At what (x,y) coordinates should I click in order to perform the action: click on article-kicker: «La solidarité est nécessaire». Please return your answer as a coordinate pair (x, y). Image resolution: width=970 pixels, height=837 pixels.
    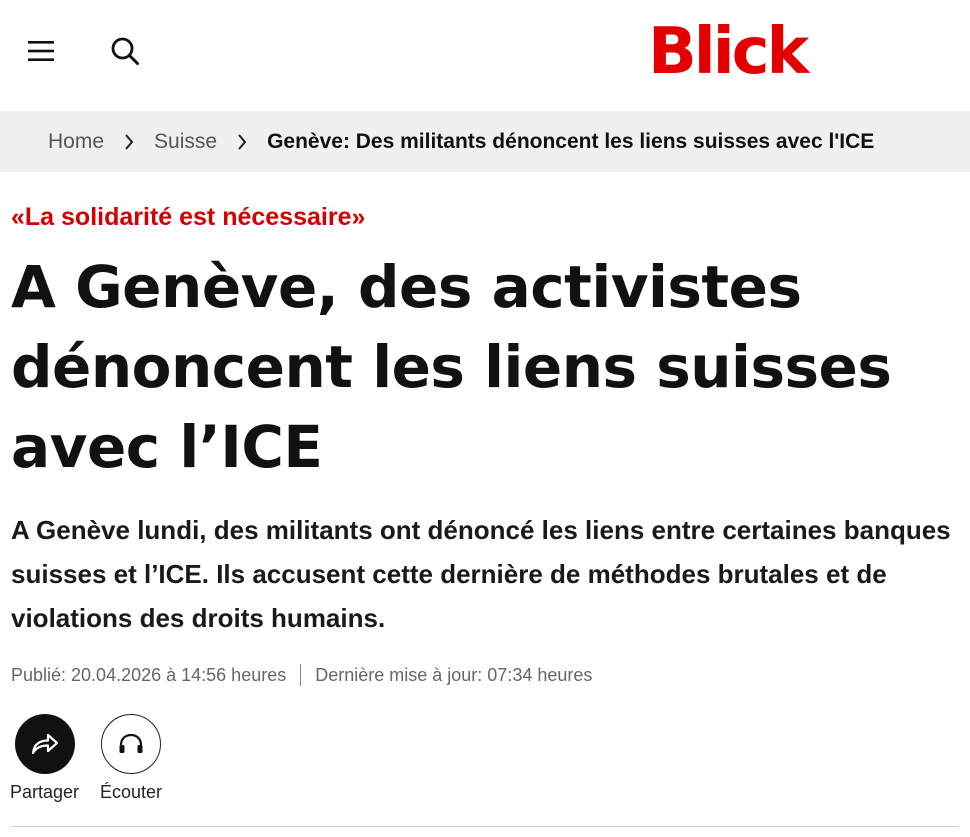
    Looking at the image, I should click on (188, 217).